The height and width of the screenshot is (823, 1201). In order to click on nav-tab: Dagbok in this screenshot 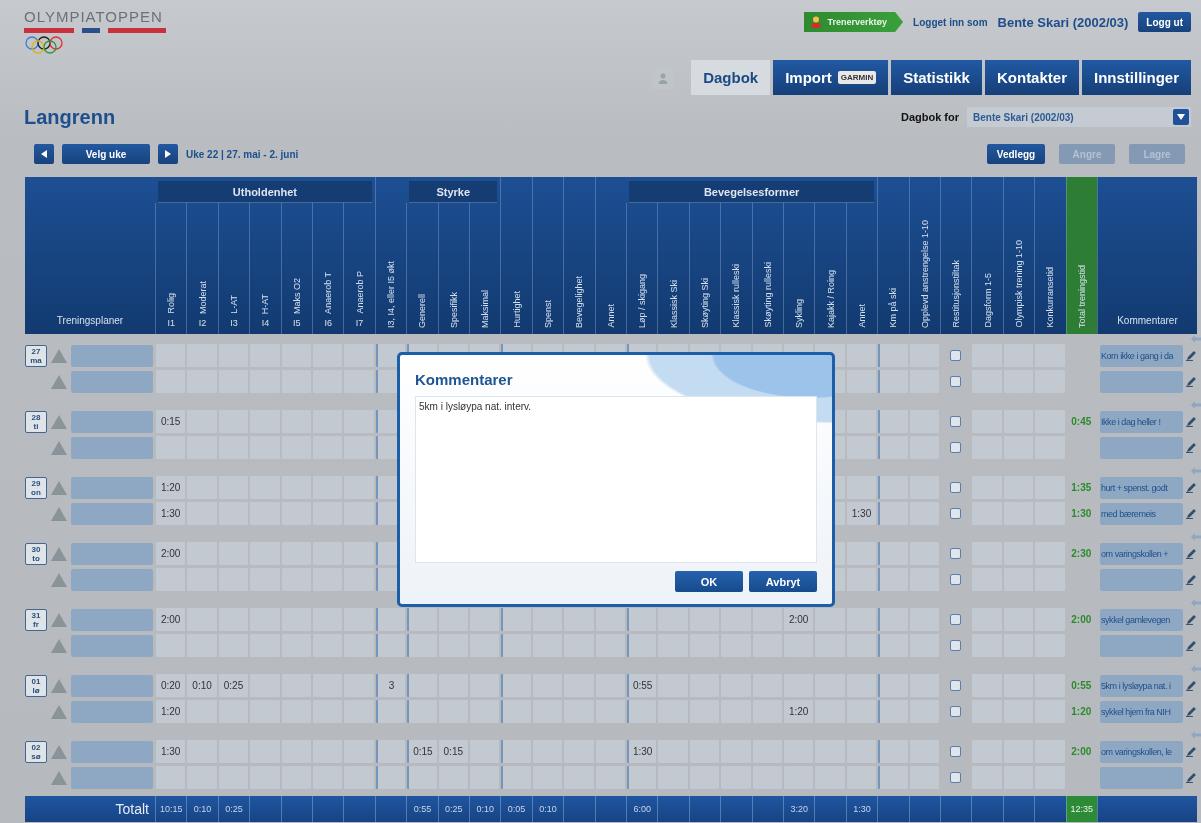, I will do `click(731, 77)`.